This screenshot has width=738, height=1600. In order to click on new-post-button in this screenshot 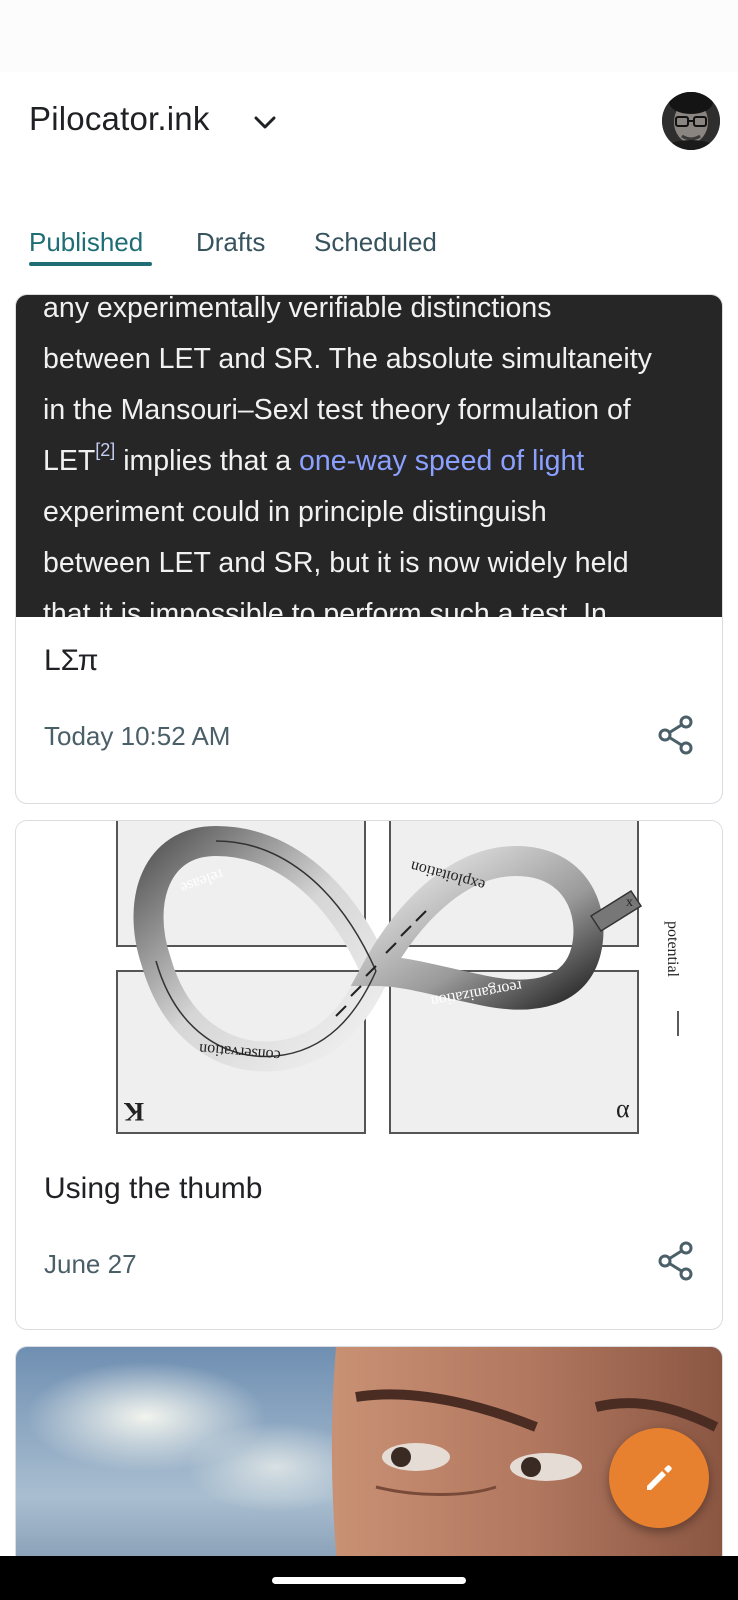, I will do `click(659, 1478)`.